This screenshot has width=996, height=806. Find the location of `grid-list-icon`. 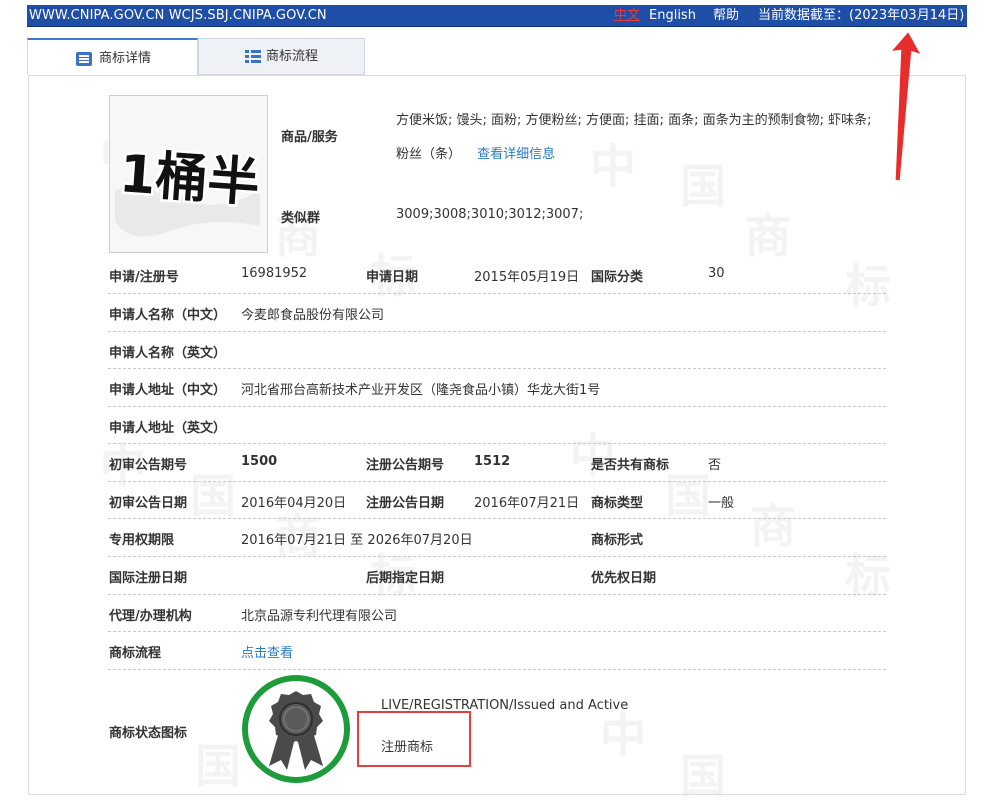

grid-list-icon is located at coordinates (253, 57).